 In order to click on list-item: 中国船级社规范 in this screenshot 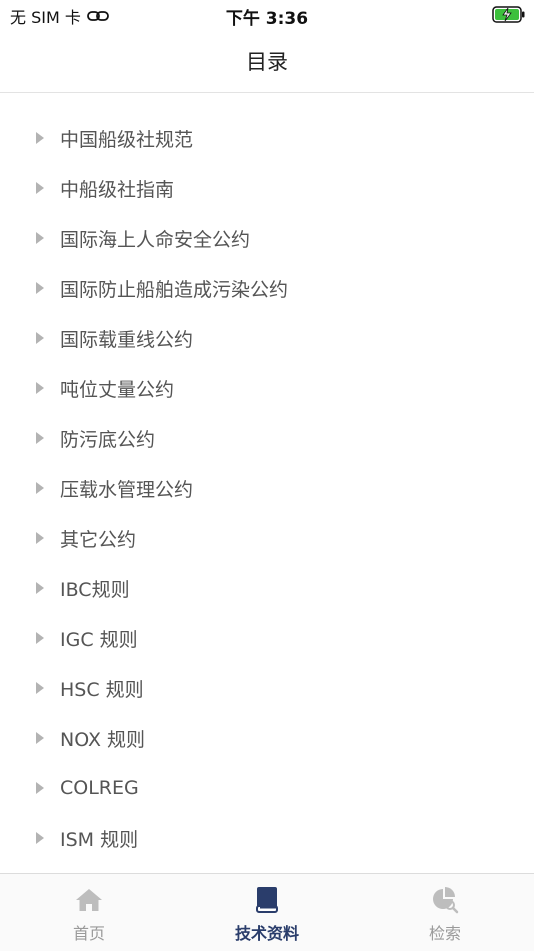, I will do `click(267, 138)`.